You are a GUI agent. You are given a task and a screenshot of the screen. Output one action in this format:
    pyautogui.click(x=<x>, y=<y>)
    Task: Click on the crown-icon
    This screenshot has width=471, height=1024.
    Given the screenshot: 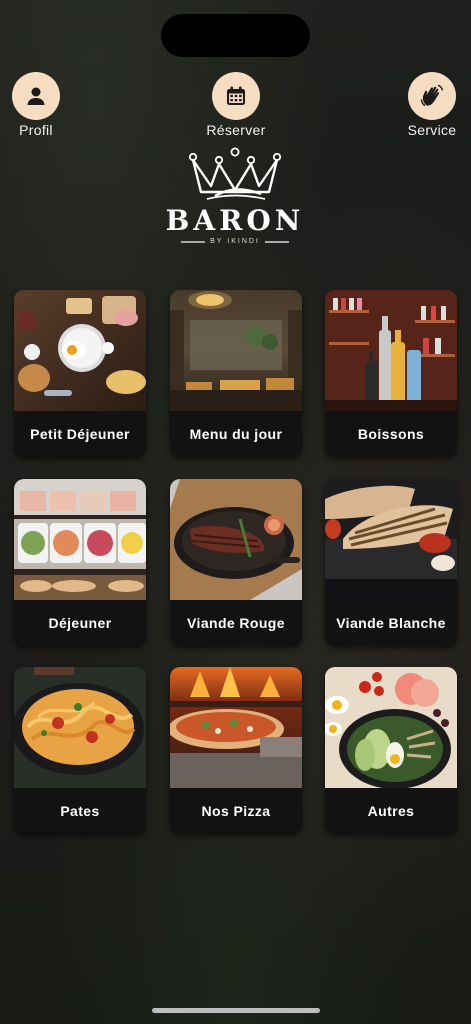 What is the action you would take?
    pyautogui.click(x=235, y=173)
    